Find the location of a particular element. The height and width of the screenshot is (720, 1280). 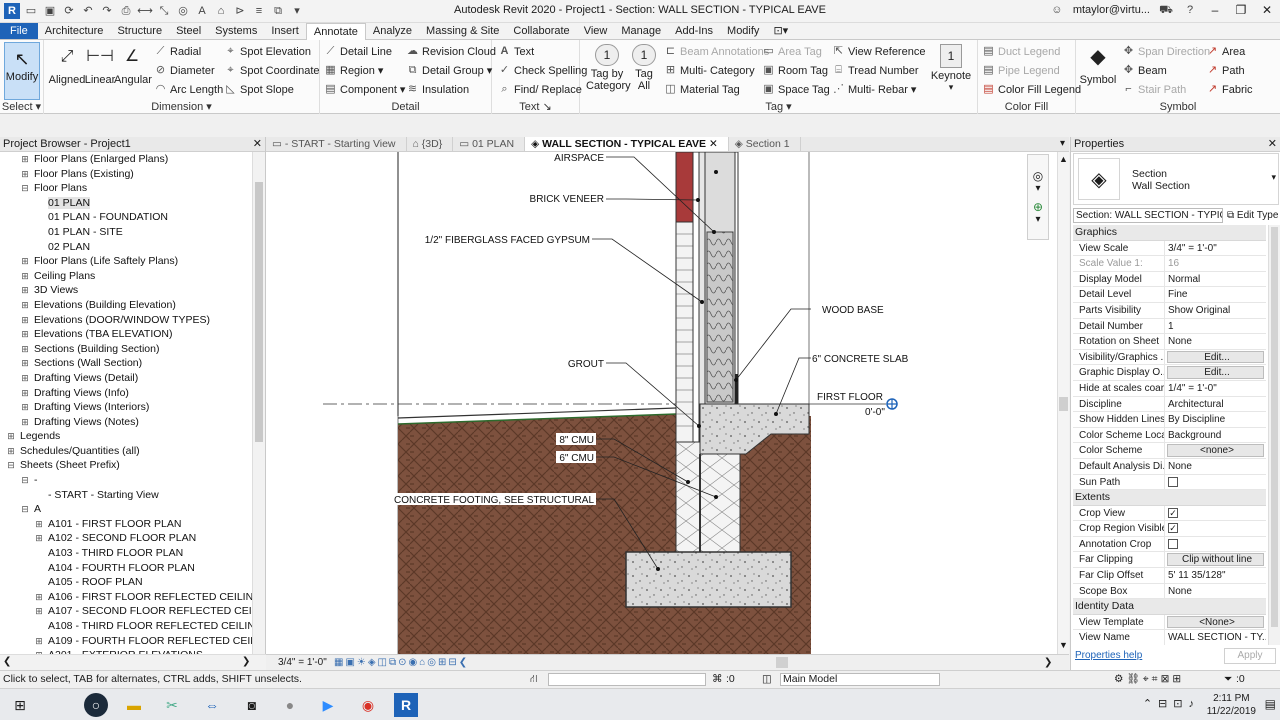

browser-item: ⊟ Sheets (Sheet Prefix) is located at coordinates (126, 465).